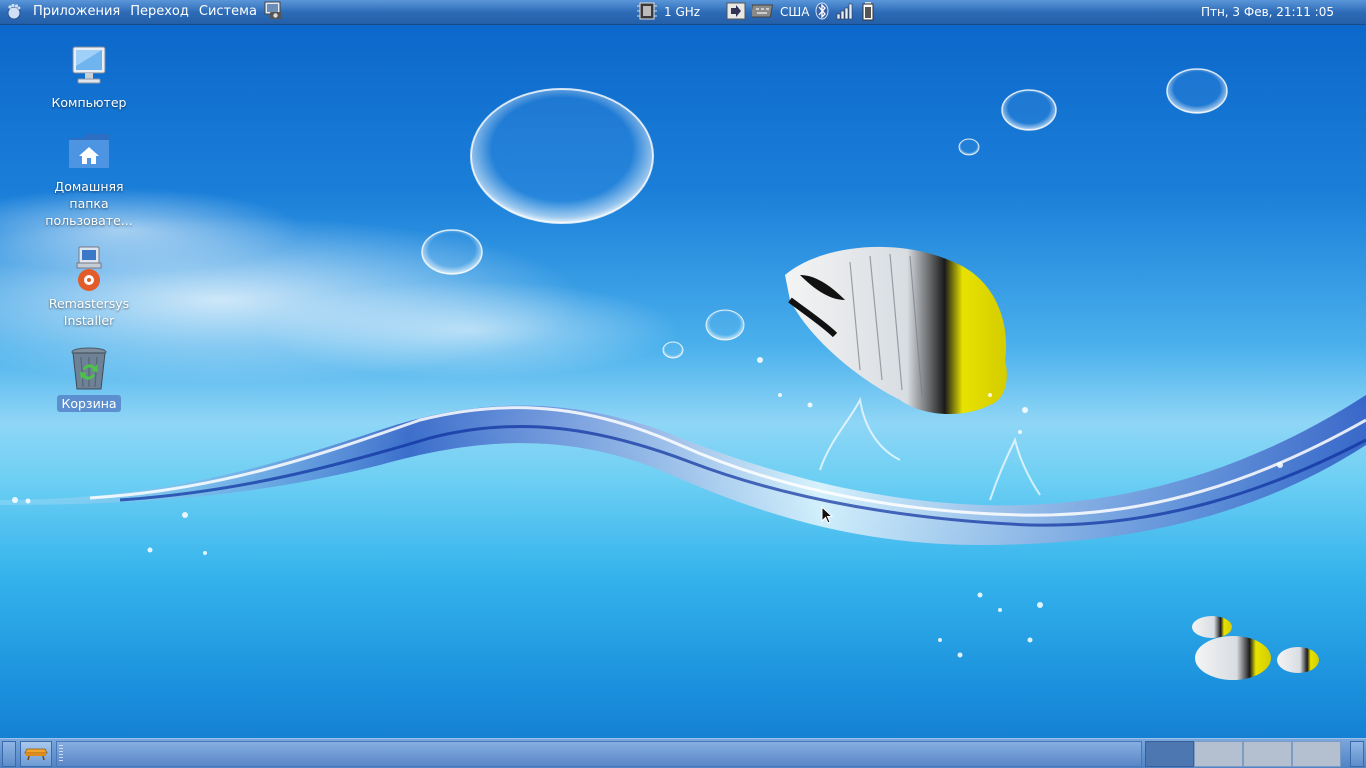  What do you see at coordinates (9, 754) in the screenshot?
I see `panel-drag-handle` at bounding box center [9, 754].